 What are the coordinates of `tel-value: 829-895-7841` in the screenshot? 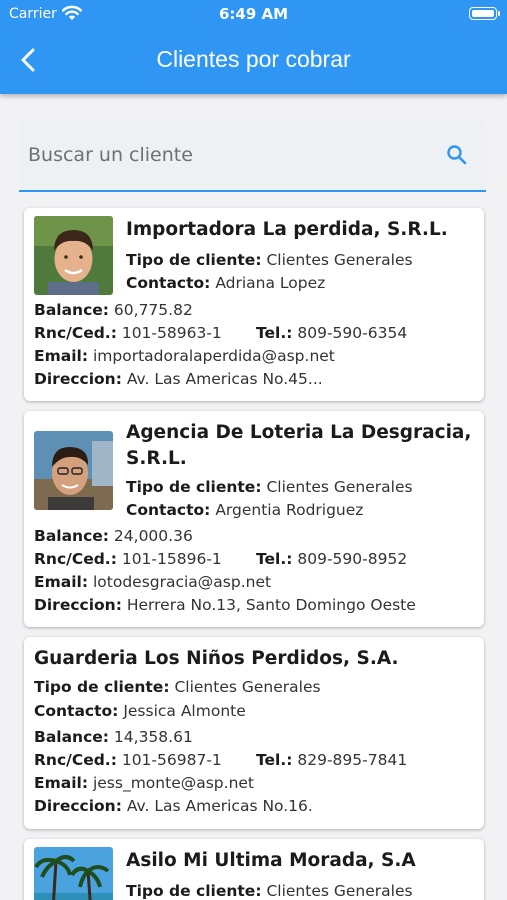 It's located at (352, 760).